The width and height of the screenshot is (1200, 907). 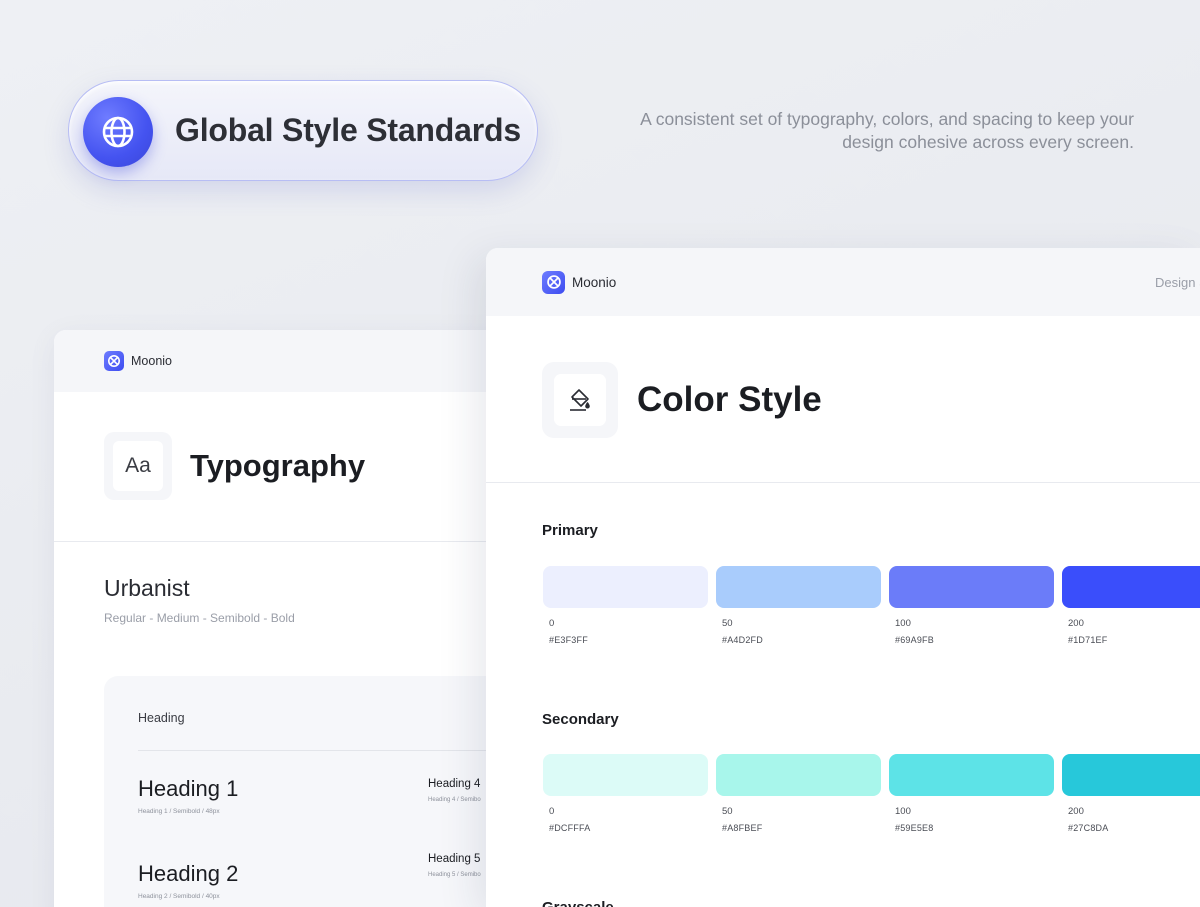 I want to click on heading-sample-name: Heading 5, so click(x=454, y=859).